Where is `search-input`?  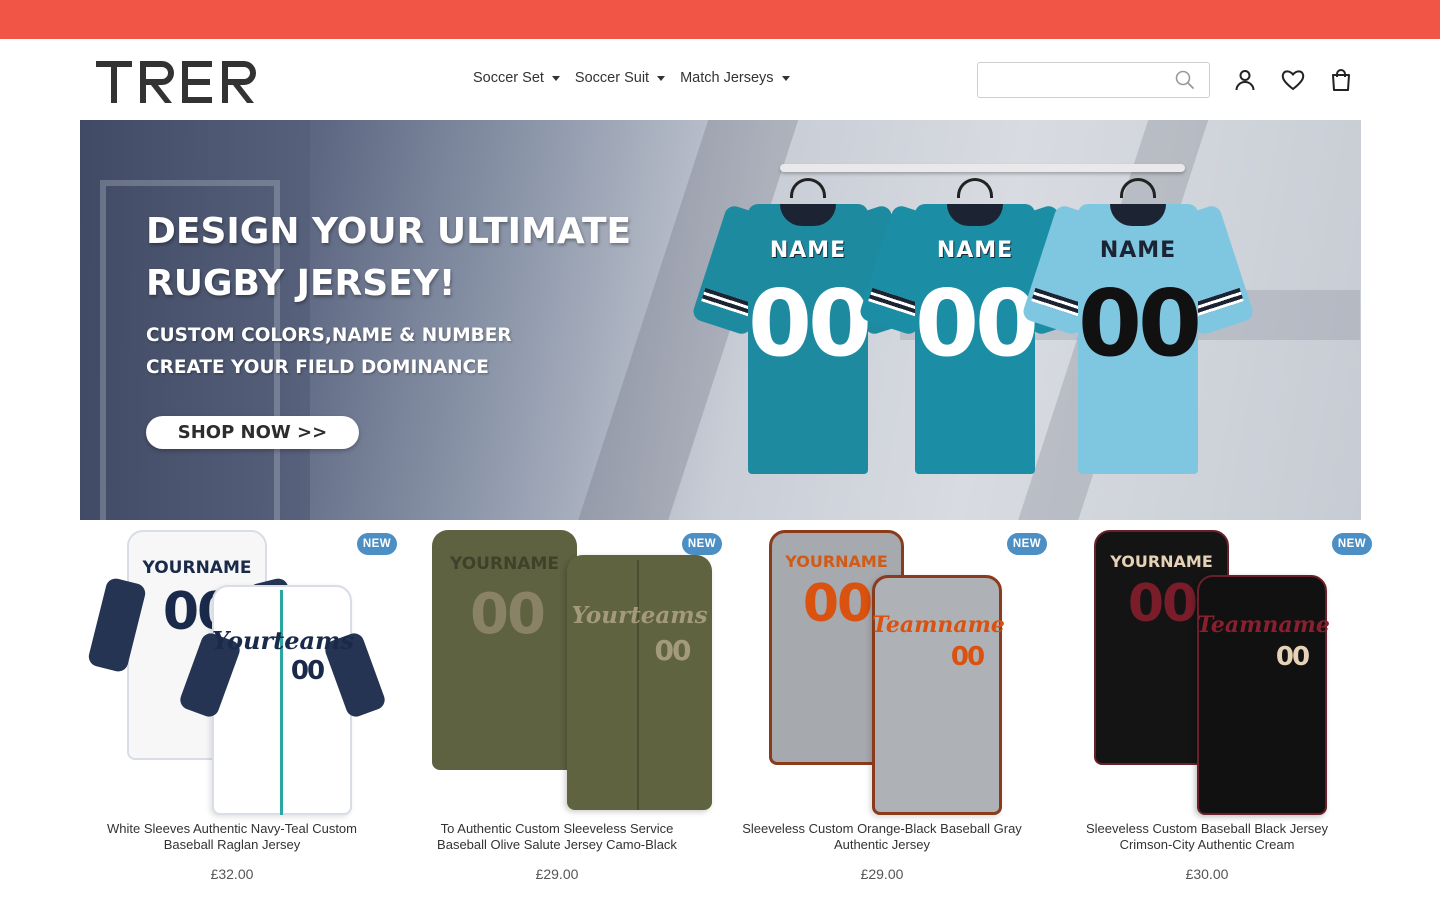
search-input is located at coordinates (1073, 80).